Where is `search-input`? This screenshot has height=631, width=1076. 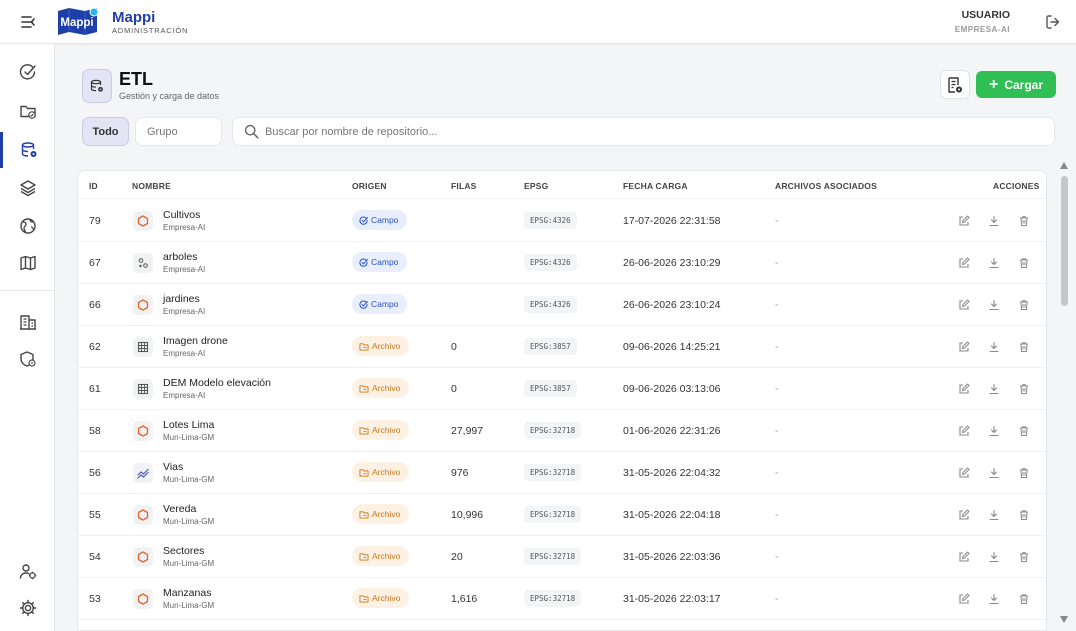 search-input is located at coordinates (645, 131).